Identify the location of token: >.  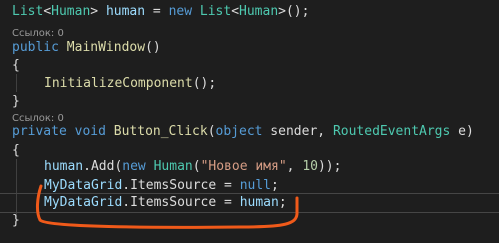
(98, 11).